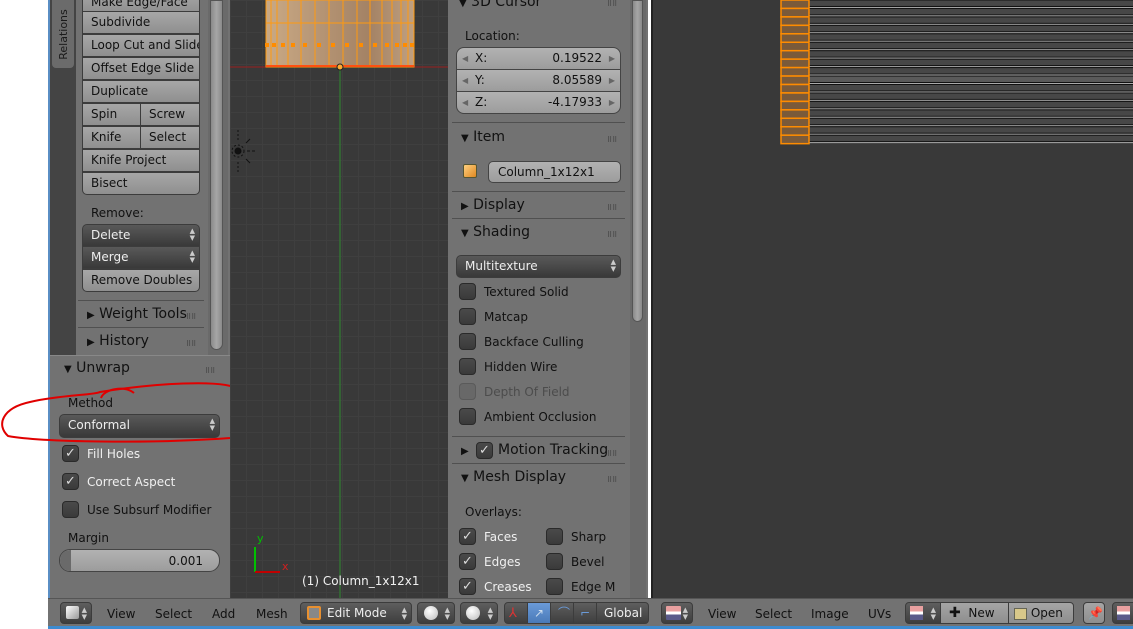 This screenshot has width=1133, height=629. What do you see at coordinates (538, 122) in the screenshot?
I see `divider` at bounding box center [538, 122].